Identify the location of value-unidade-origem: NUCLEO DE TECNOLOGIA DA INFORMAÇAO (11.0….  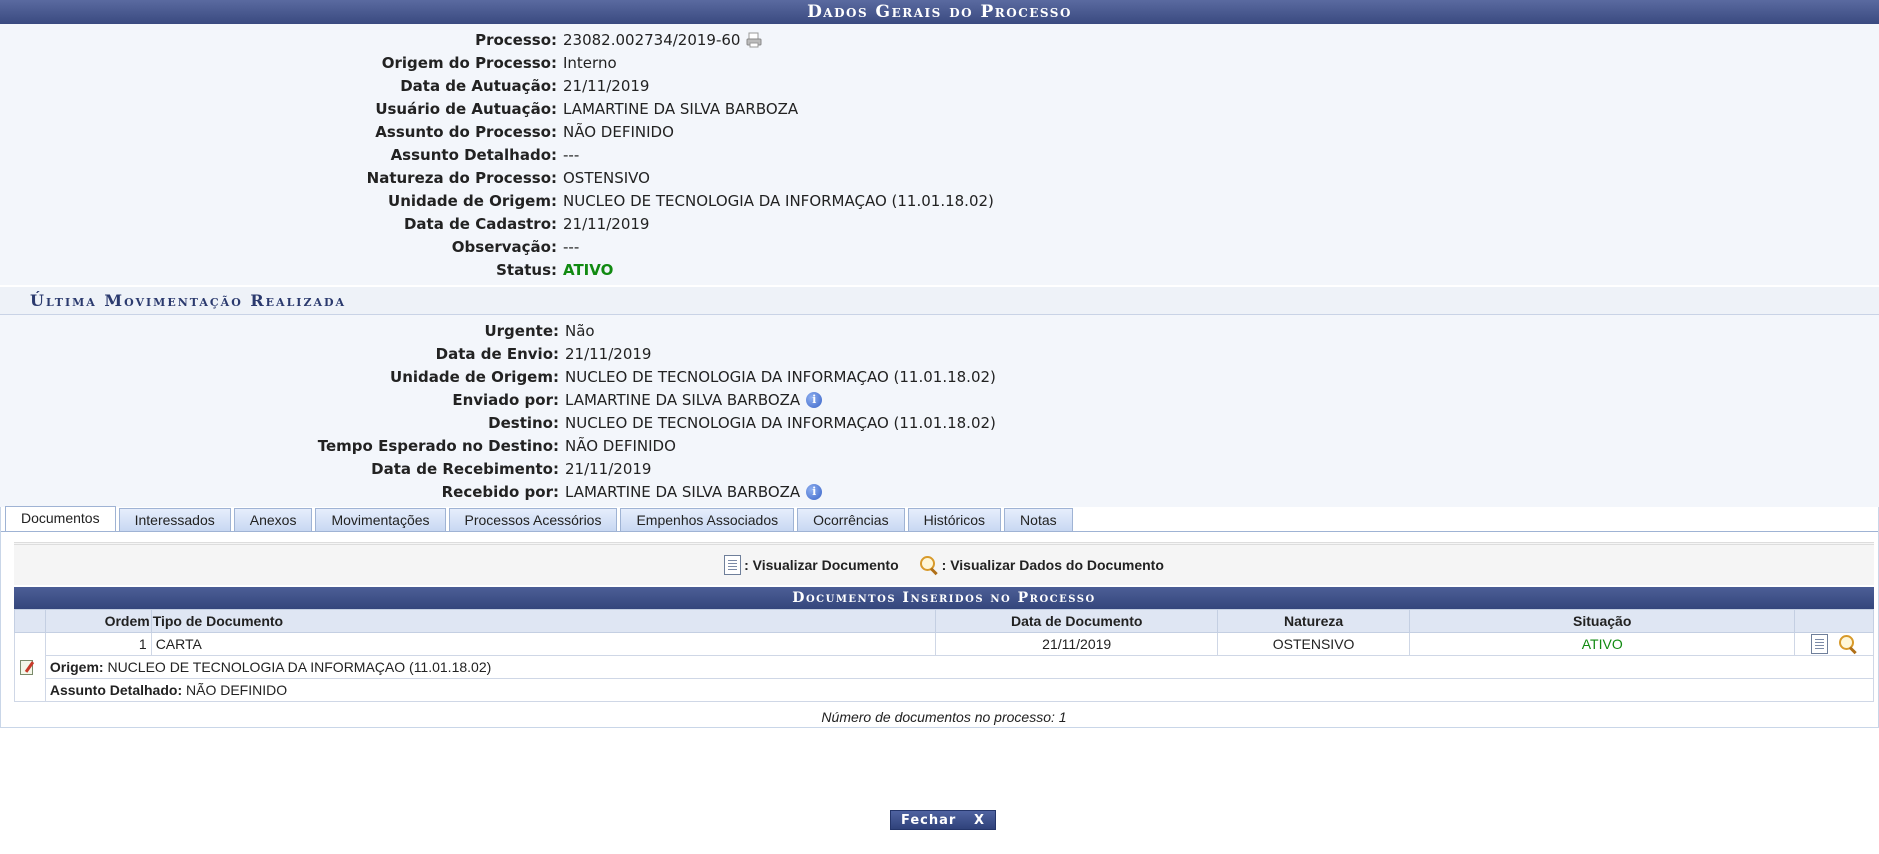
(778, 200).